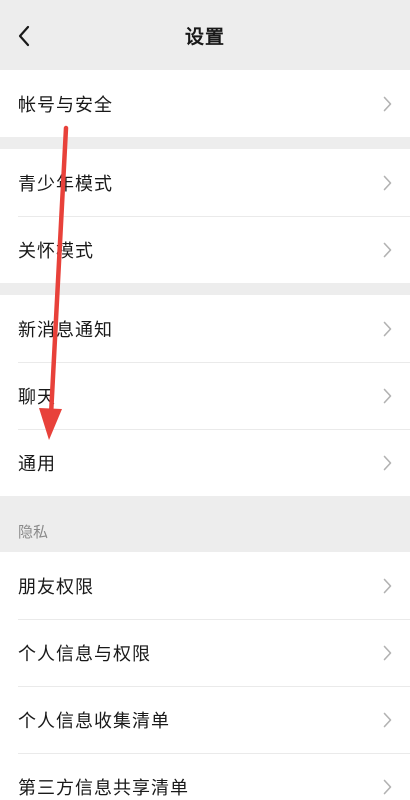 The width and height of the screenshot is (410, 800). I want to click on row-care-mode: 关怀模式, so click(205, 249).